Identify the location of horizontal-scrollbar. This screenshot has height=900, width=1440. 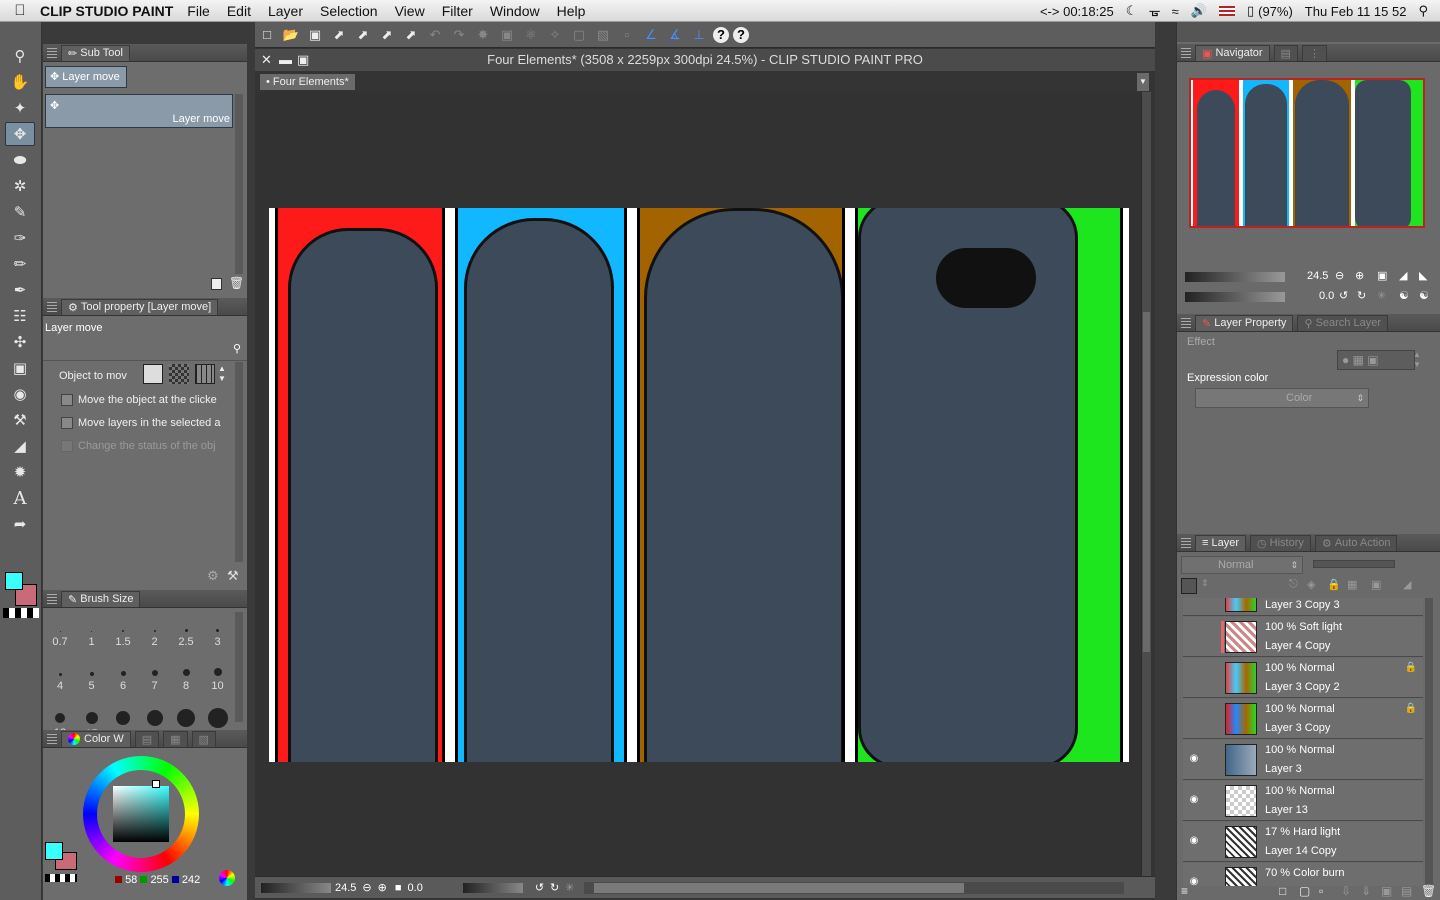
(854, 887).